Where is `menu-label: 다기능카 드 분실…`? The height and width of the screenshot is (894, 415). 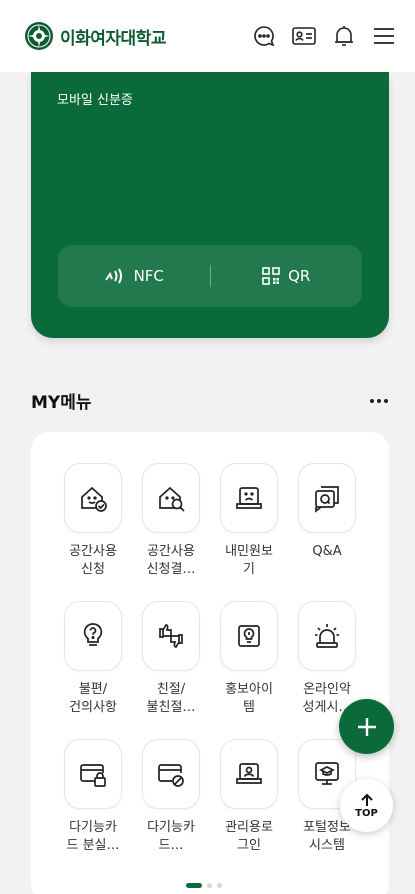
menu-label: 다기능카 드 분실… is located at coordinates (93, 836).